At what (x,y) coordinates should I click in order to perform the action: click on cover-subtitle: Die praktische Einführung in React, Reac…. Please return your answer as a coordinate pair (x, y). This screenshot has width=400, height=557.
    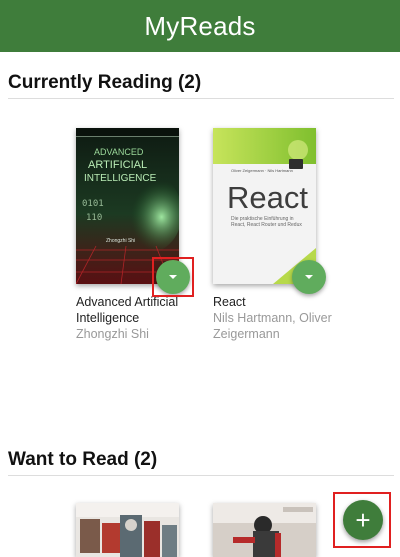
    Looking at the image, I should click on (266, 222).